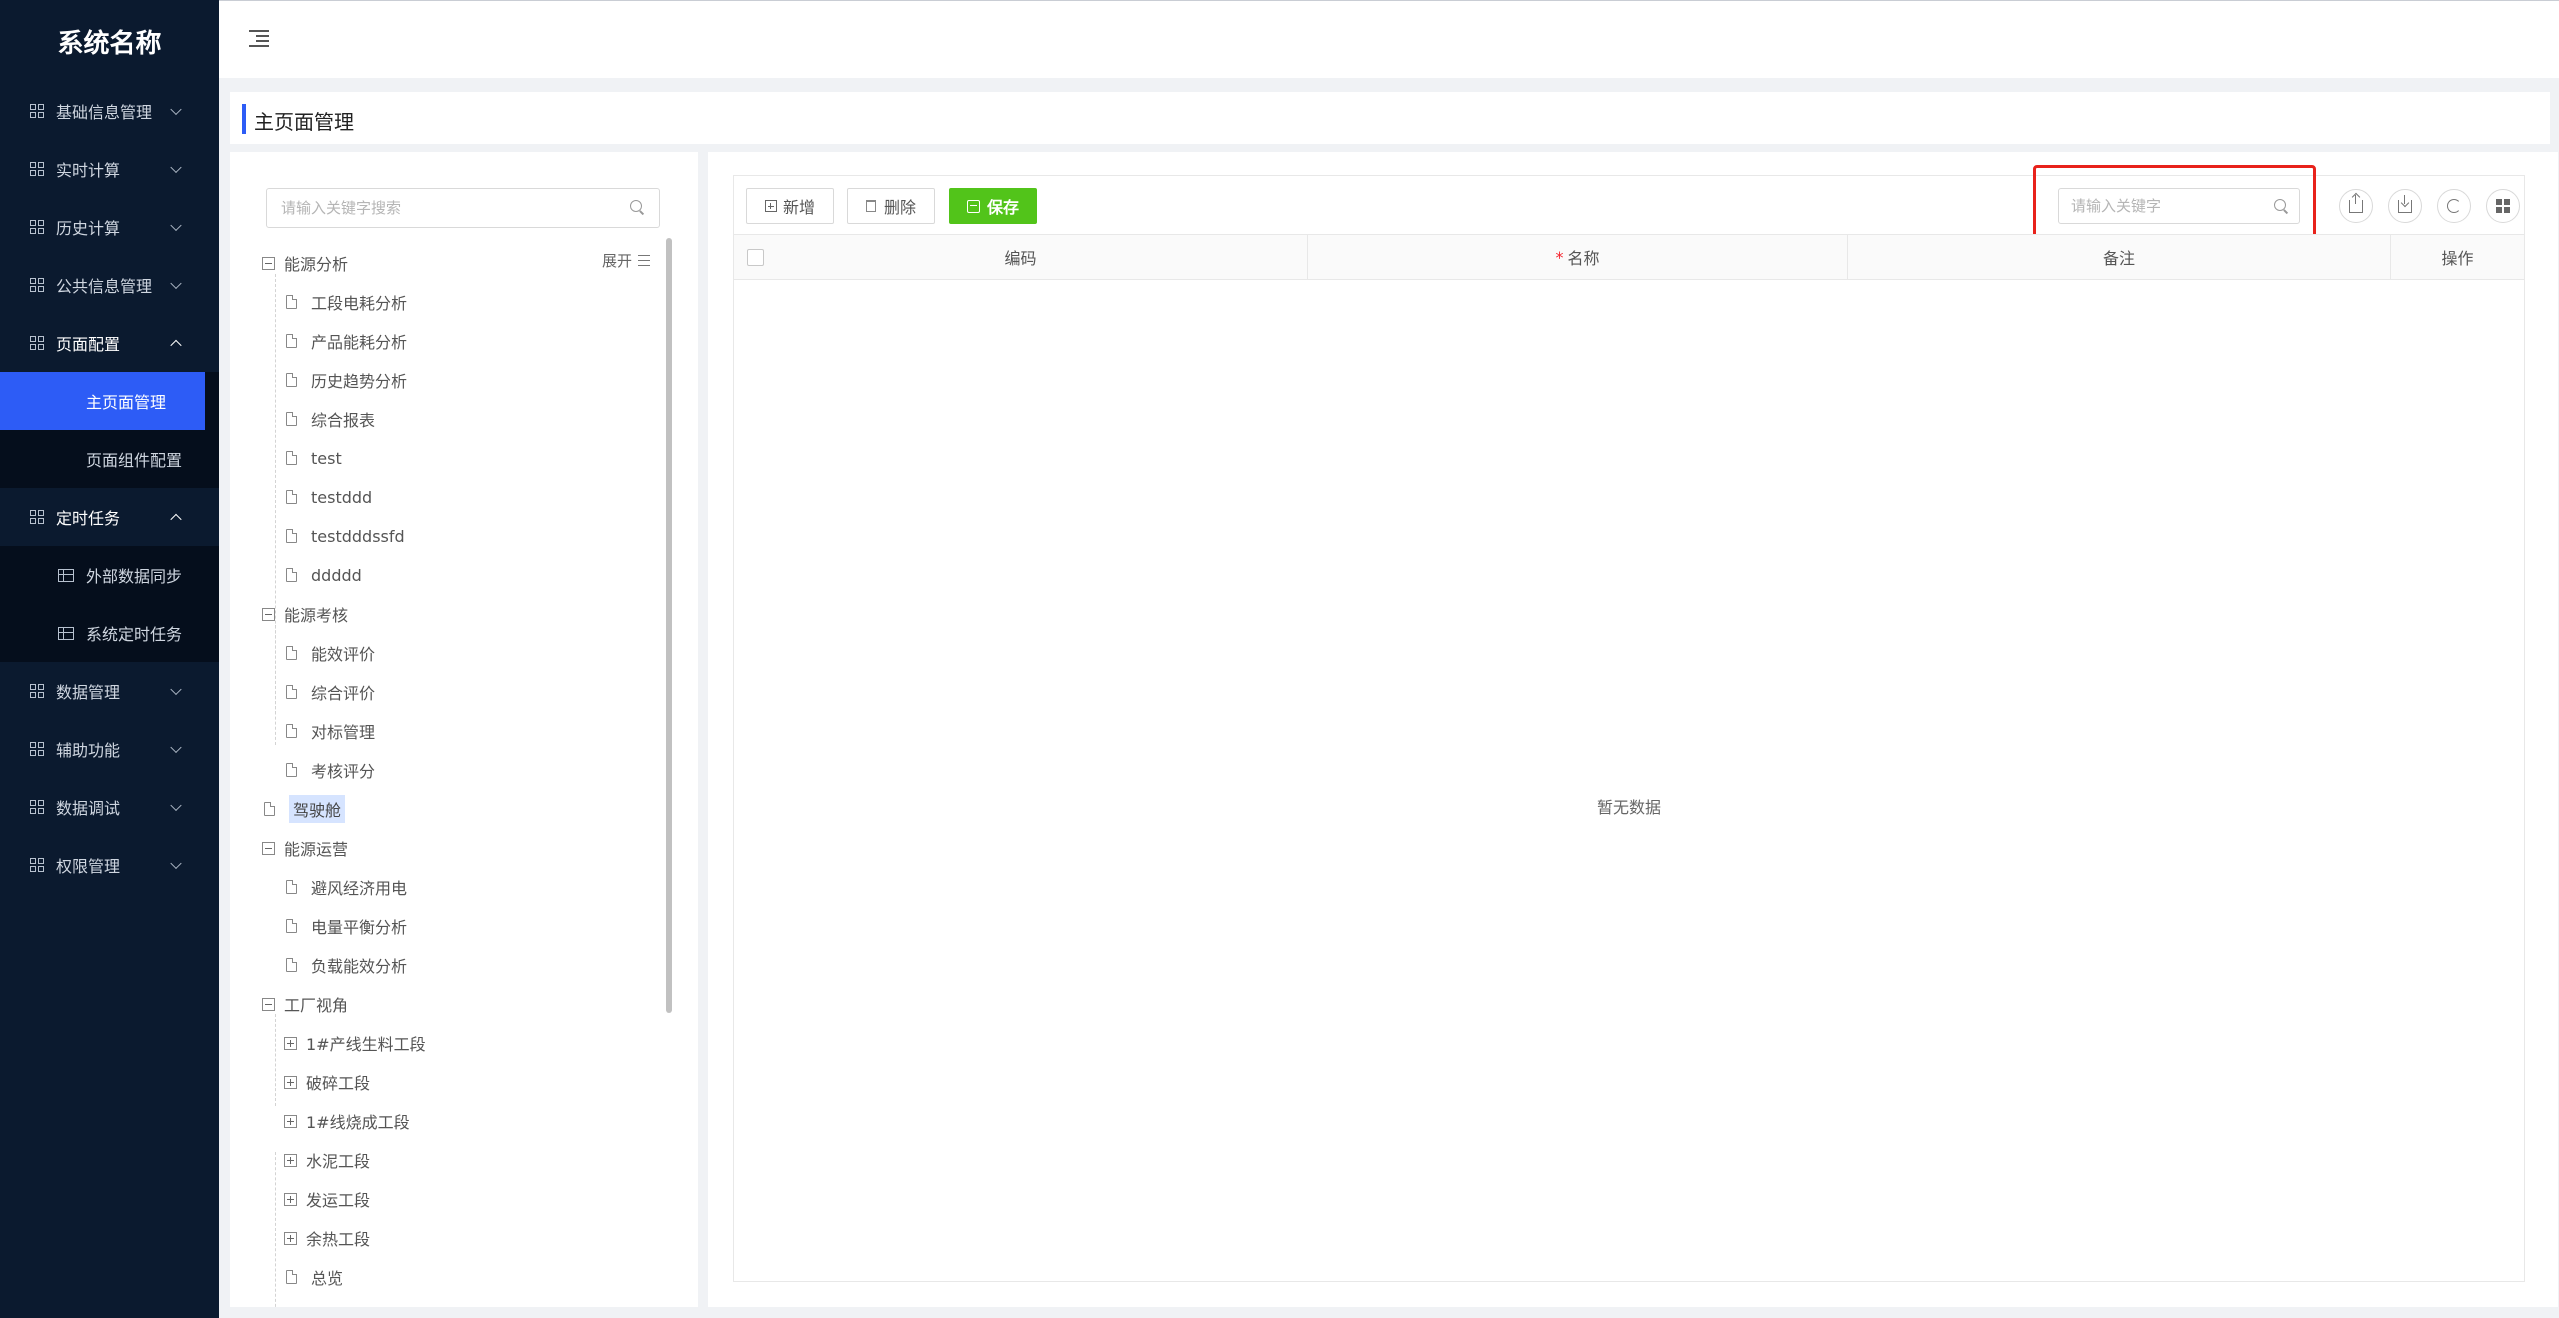  Describe the element at coordinates (109, 633) in the screenshot. I see `sidebar-item-system-timer: 系统定时任务` at that location.